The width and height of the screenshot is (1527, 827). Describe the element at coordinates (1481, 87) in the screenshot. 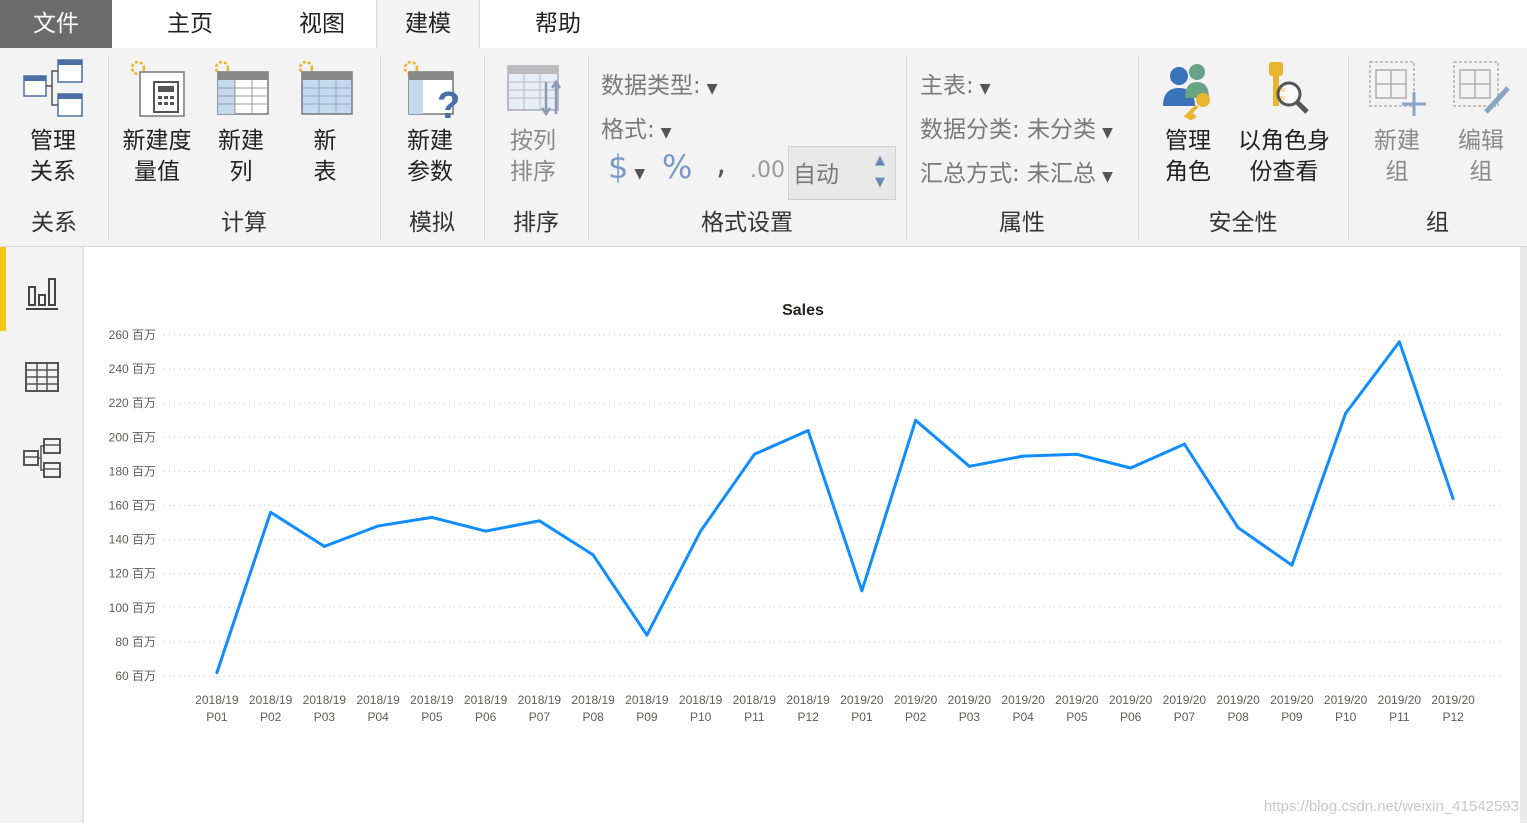

I see `edit-group-icon` at that location.